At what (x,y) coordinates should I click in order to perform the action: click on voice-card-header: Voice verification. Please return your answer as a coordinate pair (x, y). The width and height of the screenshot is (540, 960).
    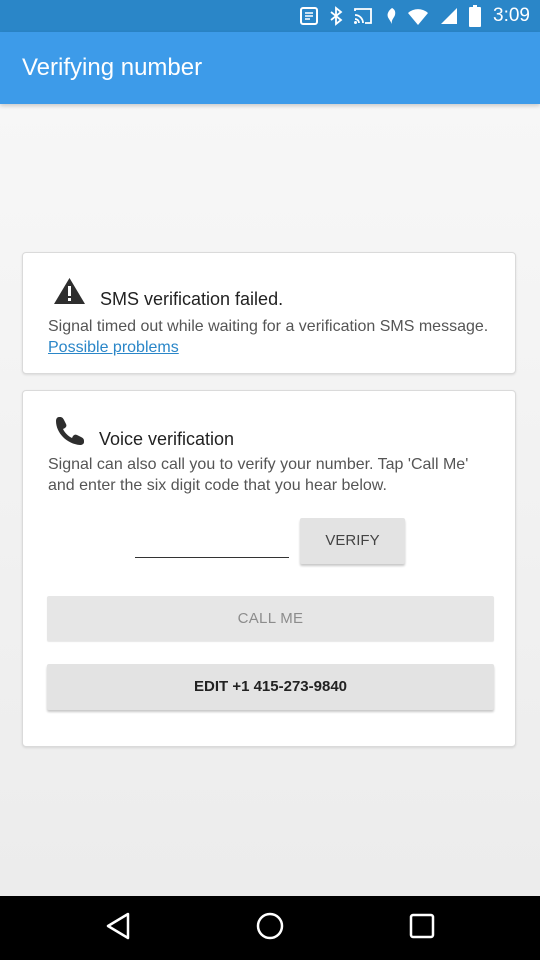
    Looking at the image, I should click on (143, 432).